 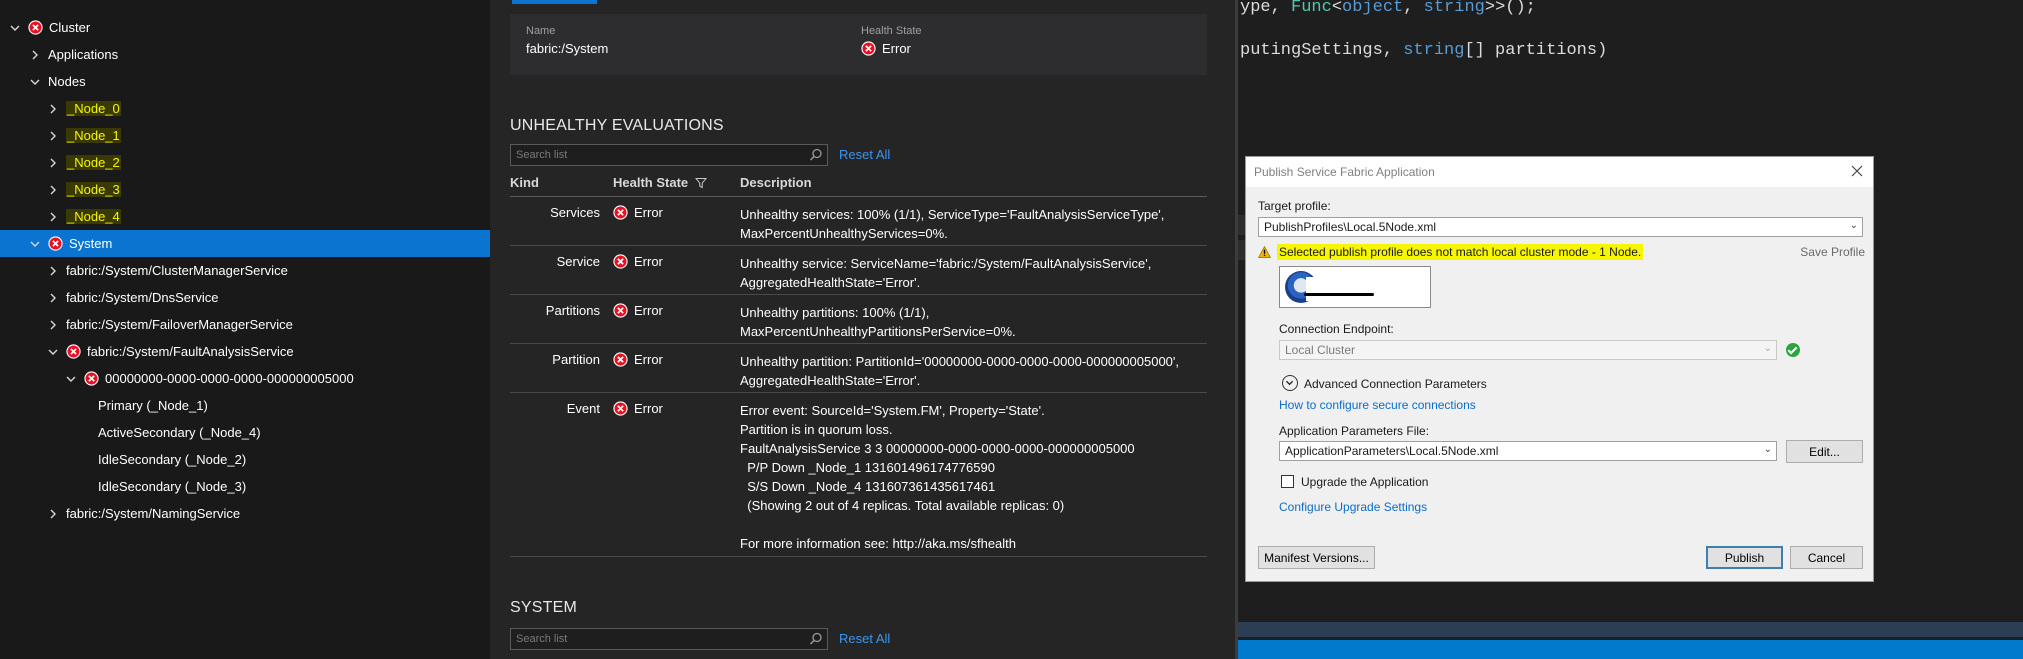 What do you see at coordinates (245, 189) in the screenshot?
I see `tree-item: _Node_3` at bounding box center [245, 189].